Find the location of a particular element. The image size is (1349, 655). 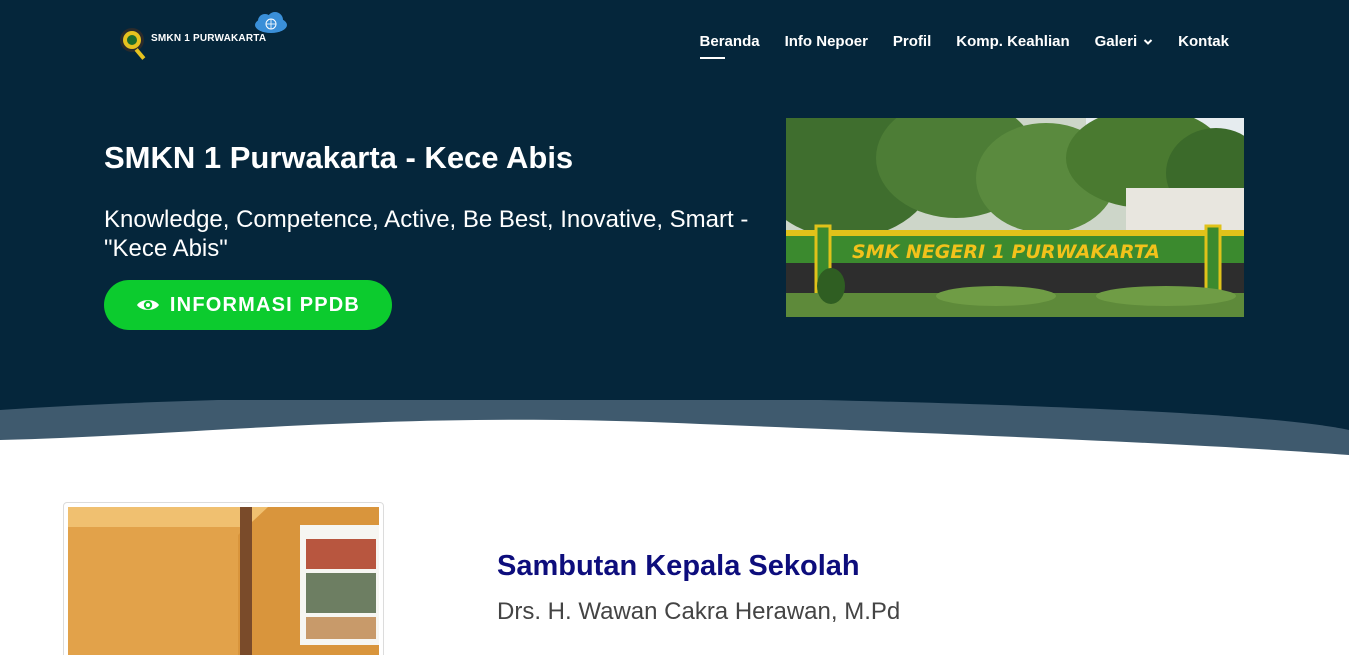

principal-photo-card is located at coordinates (223, 578).